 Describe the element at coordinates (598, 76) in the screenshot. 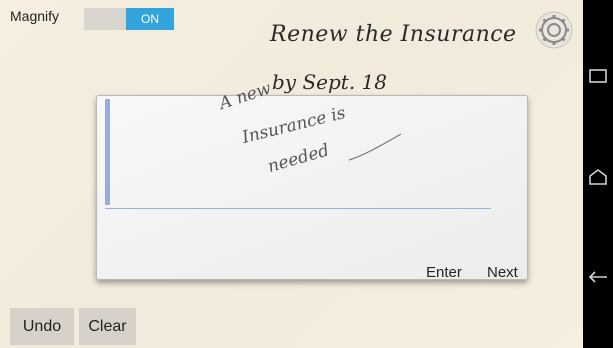

I see `recent-apps-icon` at that location.